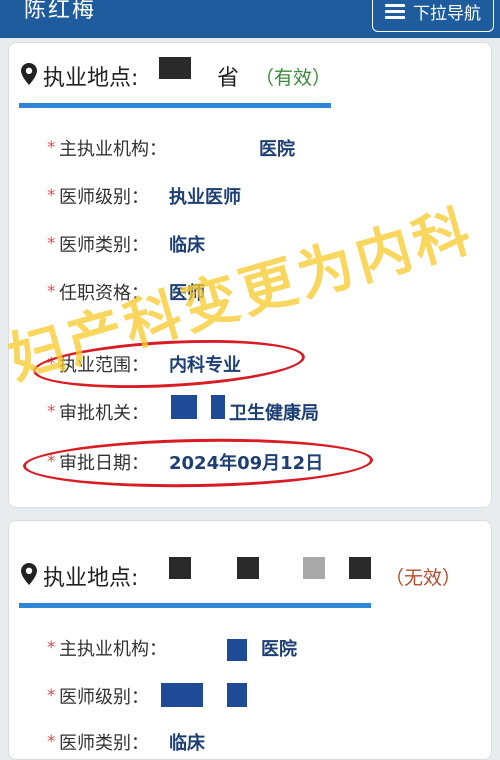  Describe the element at coordinates (237, 650) in the screenshot. I see `redacted-institution` at that location.